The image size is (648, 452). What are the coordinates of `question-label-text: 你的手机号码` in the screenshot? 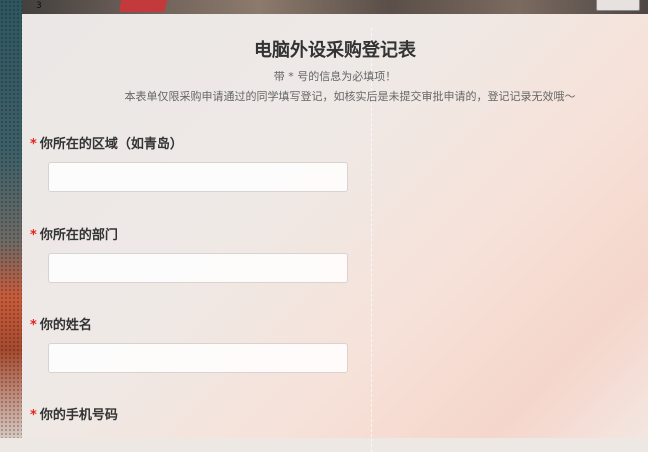 It's located at (78, 415).